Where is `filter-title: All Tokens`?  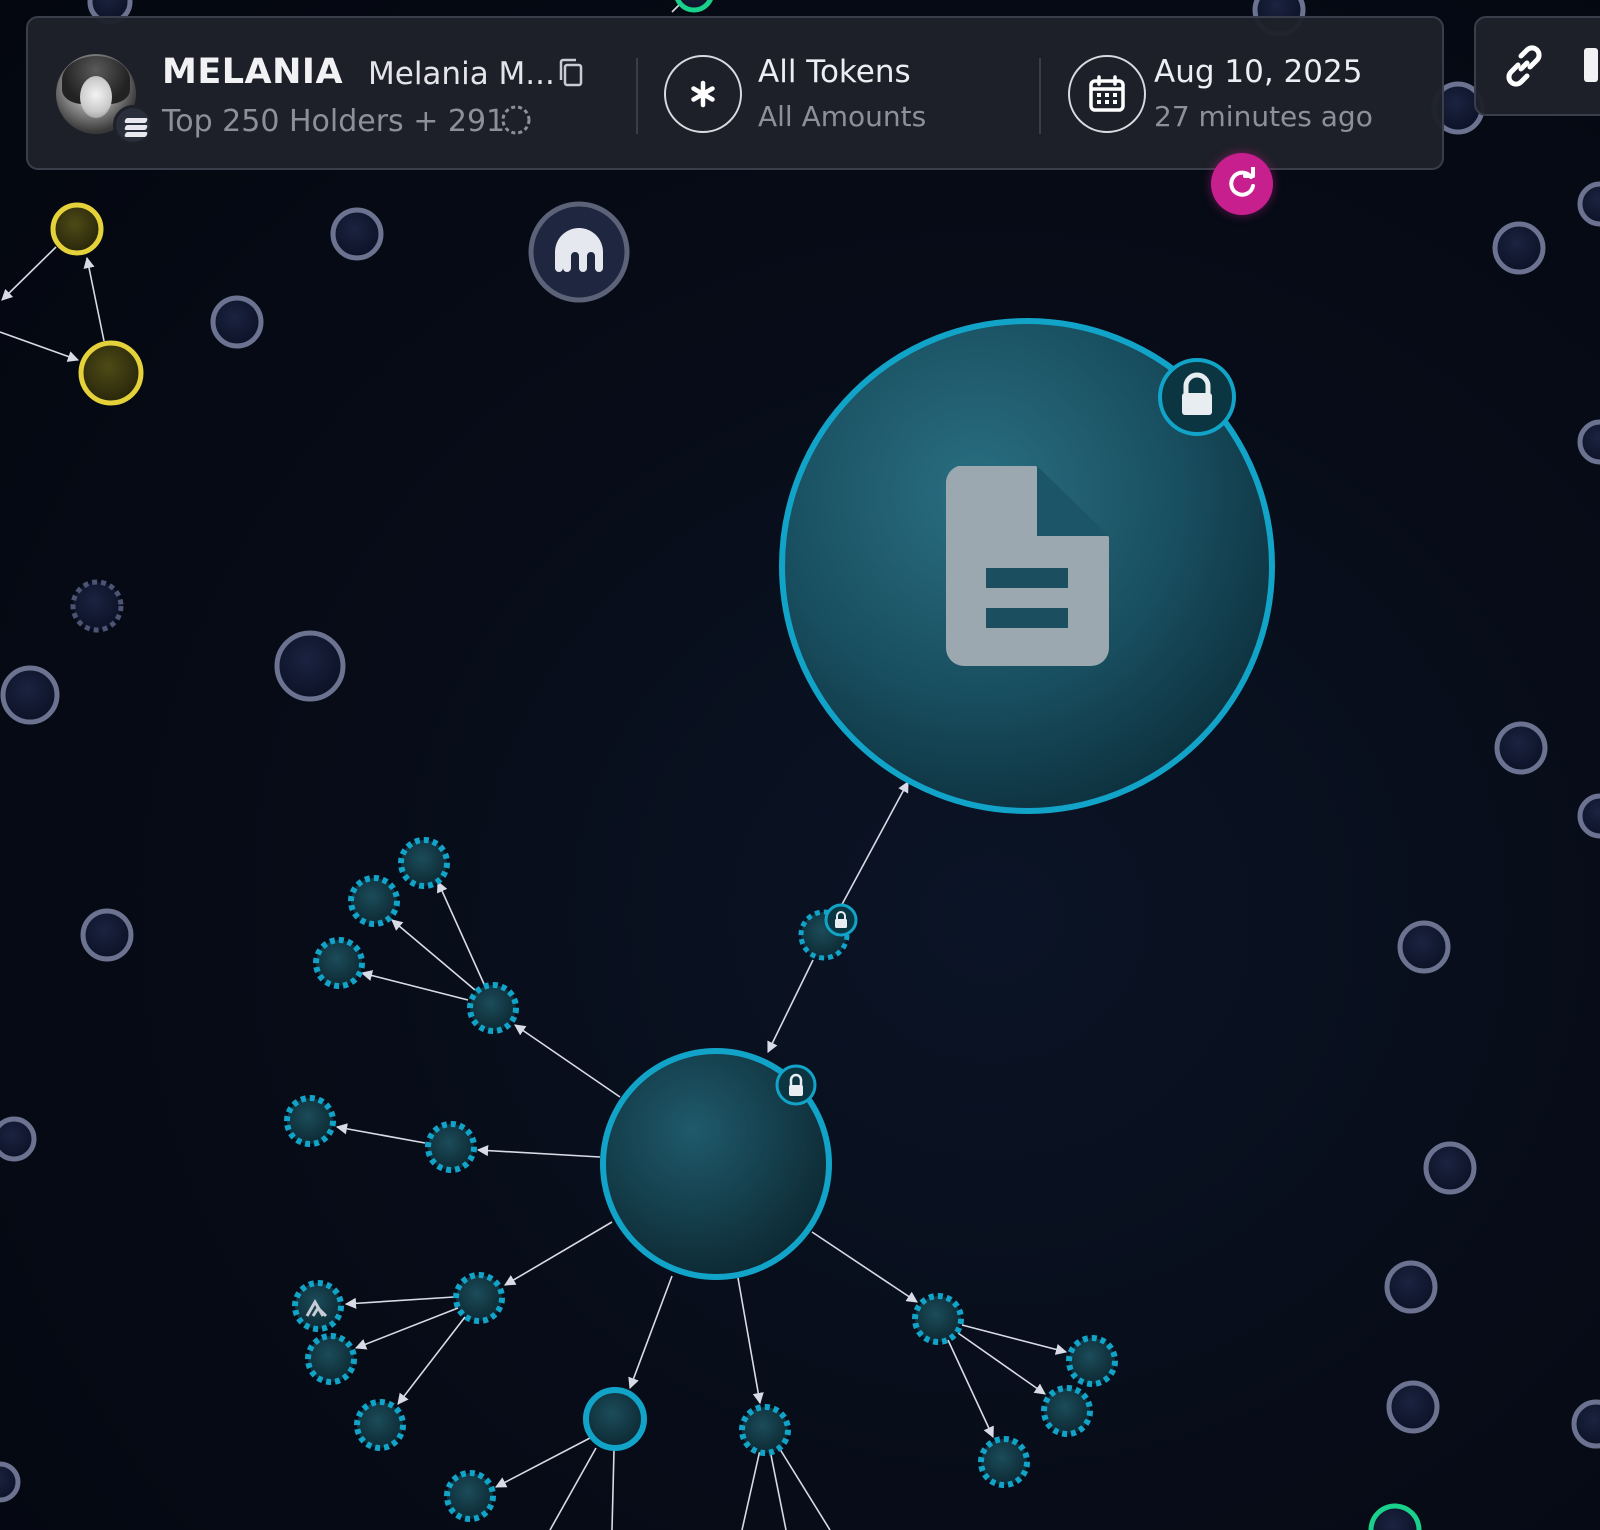 filter-title: All Tokens is located at coordinates (834, 72).